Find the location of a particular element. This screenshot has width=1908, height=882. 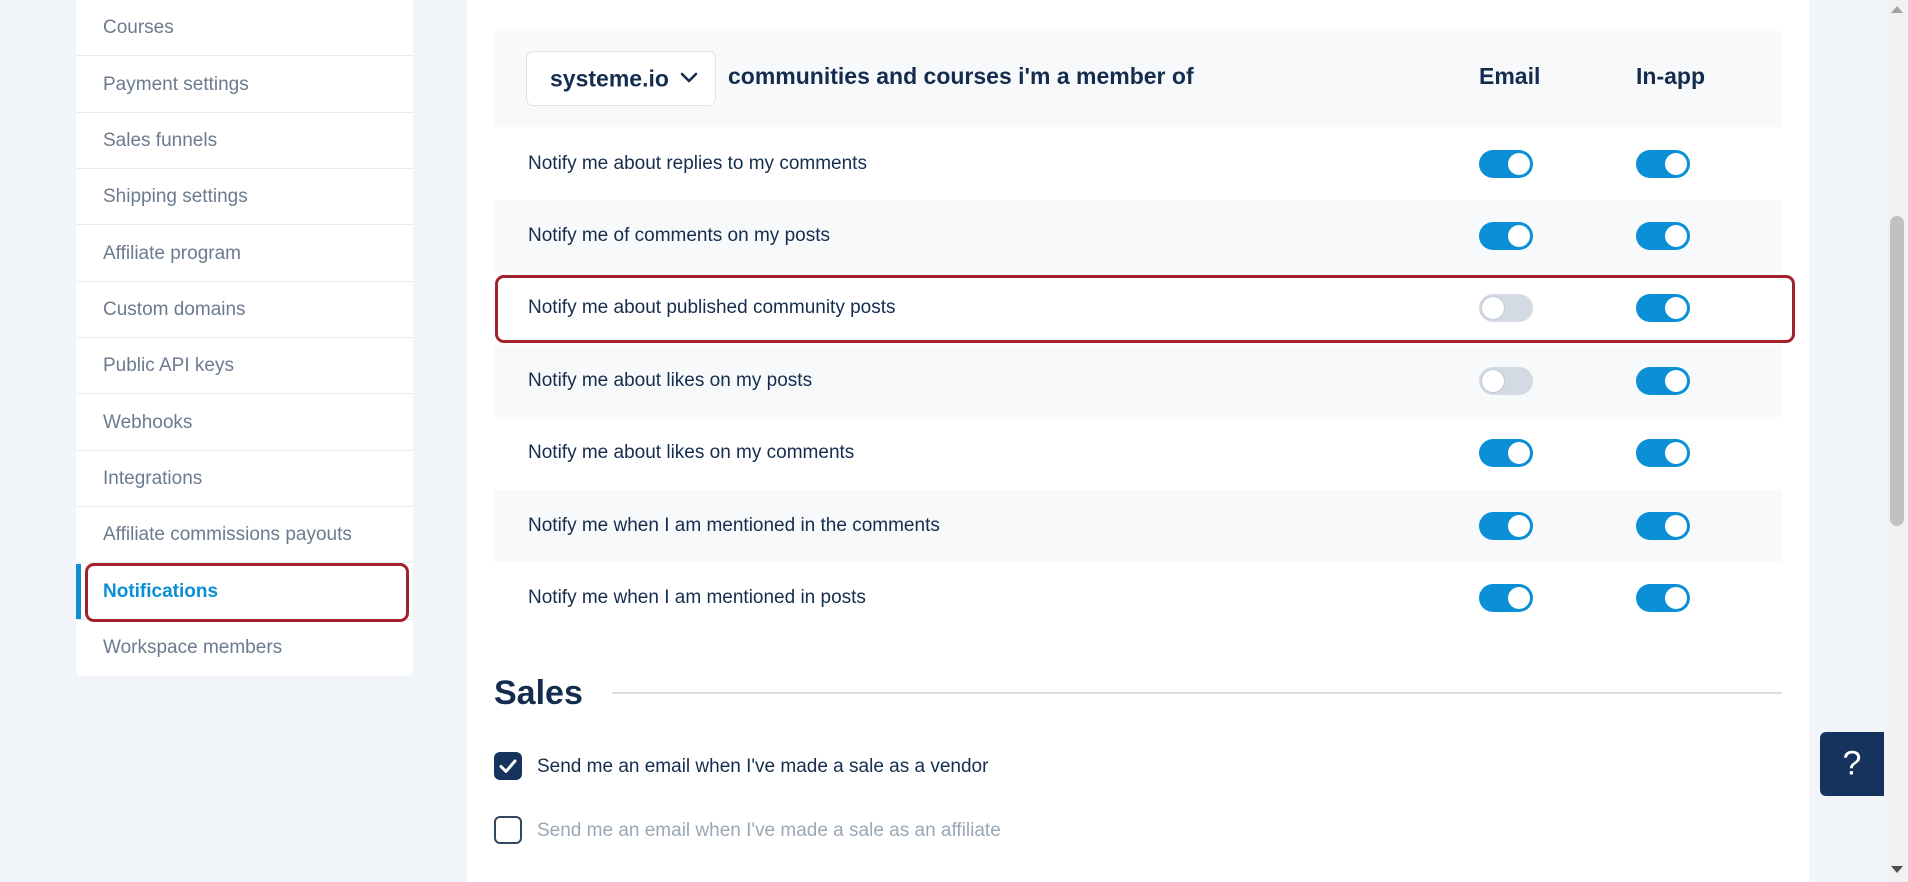

sidebar-item-label: Payment settings is located at coordinates (176, 84).